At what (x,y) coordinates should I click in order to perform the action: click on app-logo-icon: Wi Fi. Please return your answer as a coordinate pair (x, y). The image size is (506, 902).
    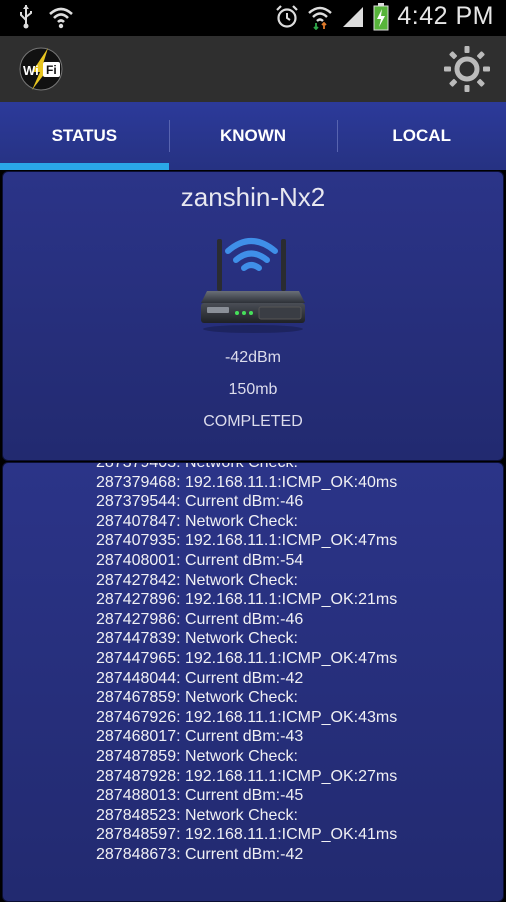
    Looking at the image, I should click on (41, 69).